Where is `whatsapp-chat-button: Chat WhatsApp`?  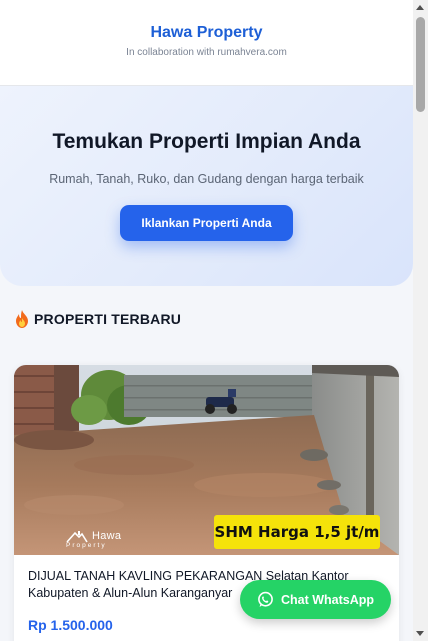 whatsapp-chat-button: Chat WhatsApp is located at coordinates (315, 599).